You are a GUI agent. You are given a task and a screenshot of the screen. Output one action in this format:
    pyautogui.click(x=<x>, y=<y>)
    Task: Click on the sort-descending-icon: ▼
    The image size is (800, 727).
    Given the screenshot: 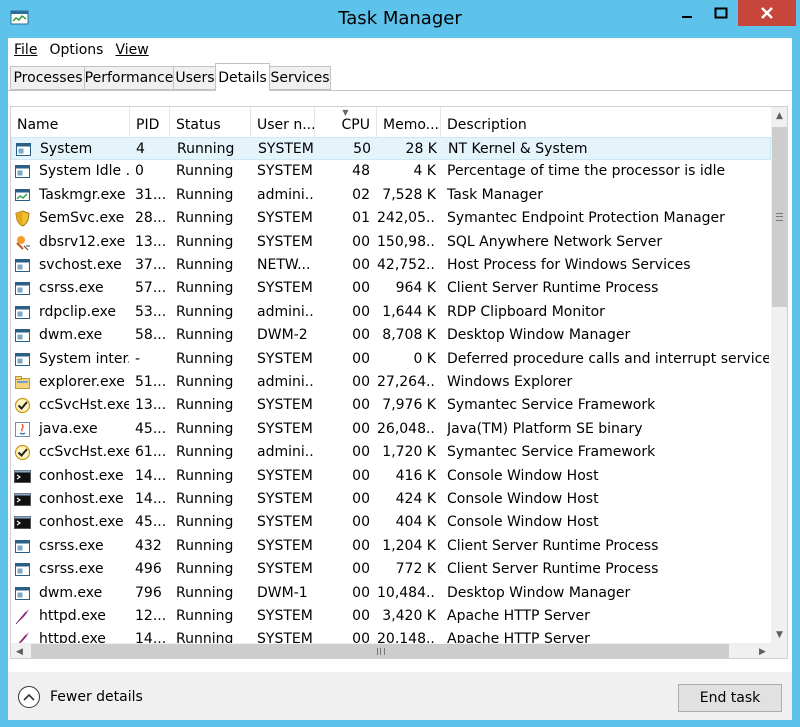 What is the action you would take?
    pyautogui.click(x=345, y=112)
    